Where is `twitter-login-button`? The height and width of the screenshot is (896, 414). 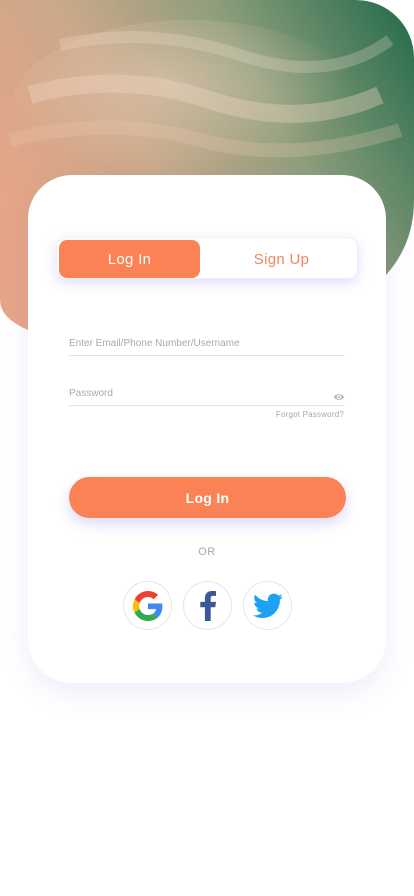
twitter-login-button is located at coordinates (267, 605).